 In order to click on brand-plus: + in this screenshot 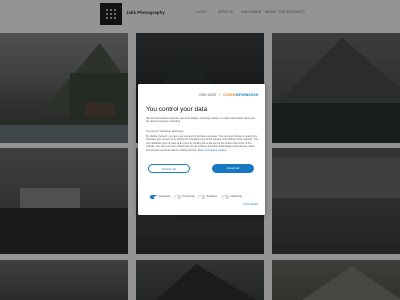, I will do `click(219, 94)`.